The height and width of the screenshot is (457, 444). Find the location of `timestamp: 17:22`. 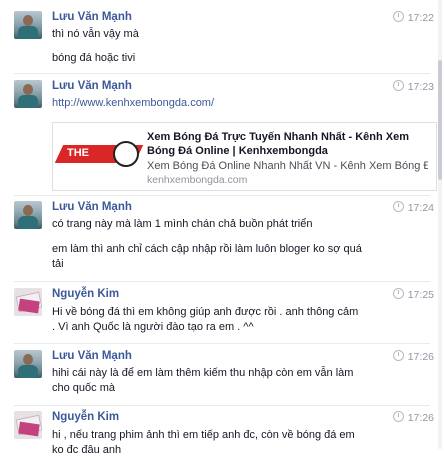

timestamp: 17:22 is located at coordinates (413, 17).